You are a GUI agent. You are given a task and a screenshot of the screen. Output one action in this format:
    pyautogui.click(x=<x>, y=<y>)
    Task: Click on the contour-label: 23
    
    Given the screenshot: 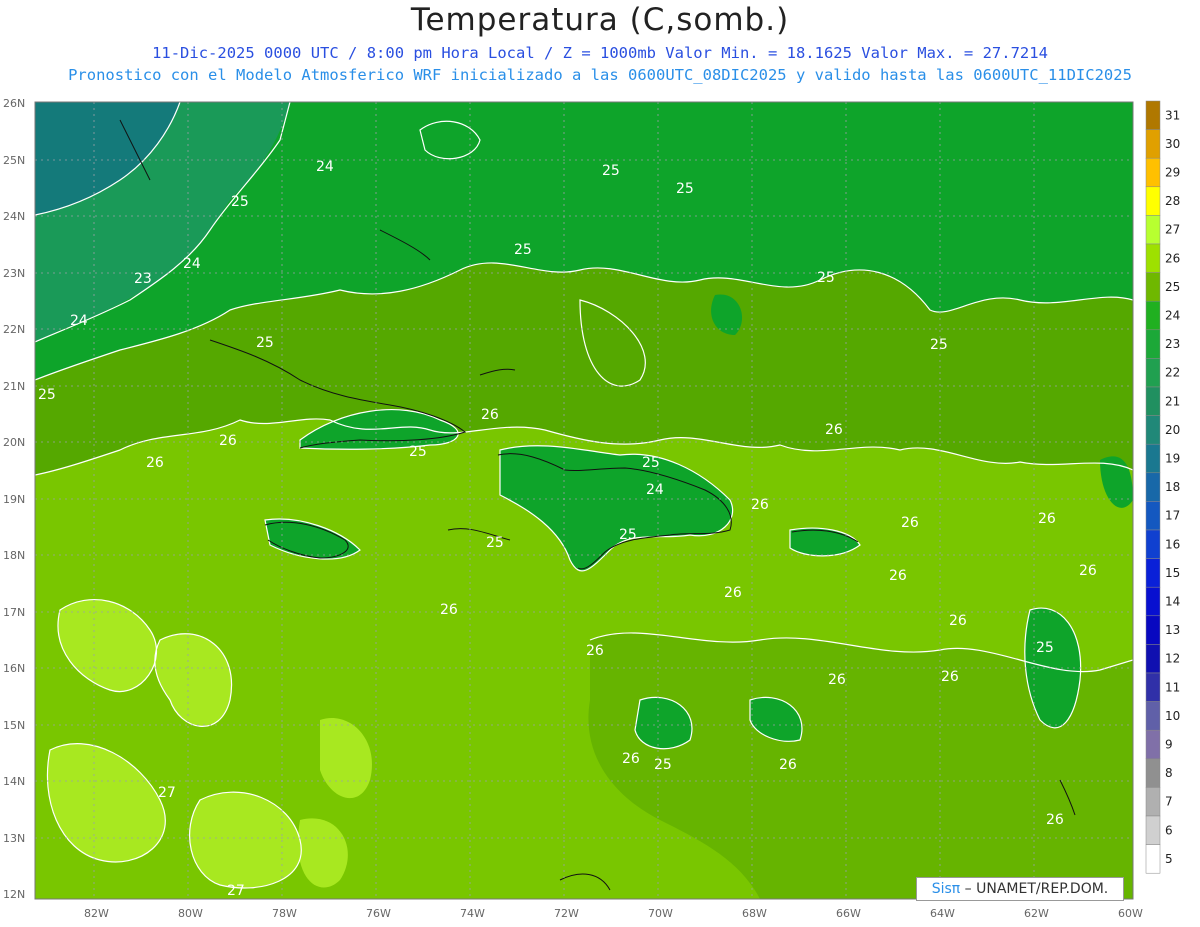 What is the action you would take?
    pyautogui.click(x=143, y=279)
    